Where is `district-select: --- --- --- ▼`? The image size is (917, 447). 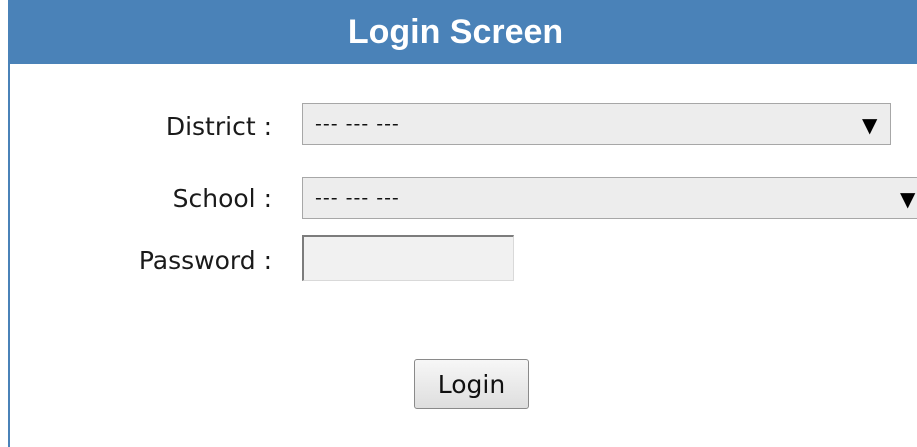
district-select: --- --- --- ▼ is located at coordinates (596, 124).